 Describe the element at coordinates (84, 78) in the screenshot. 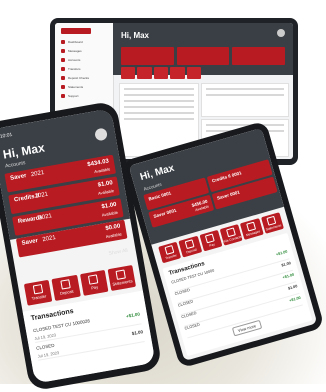

I see `sidebar-item: Deposit Checks` at that location.